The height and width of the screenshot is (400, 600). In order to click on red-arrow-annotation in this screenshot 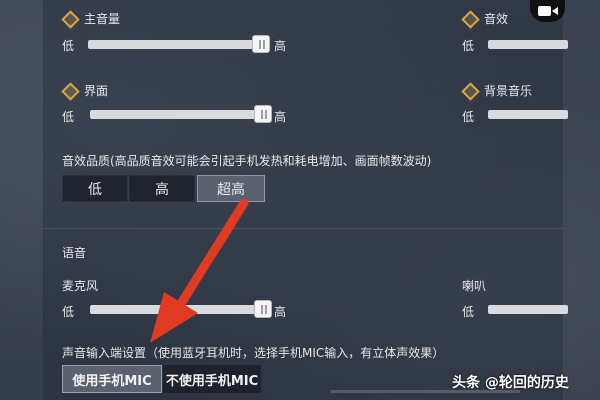, I will do `click(199, 270)`.